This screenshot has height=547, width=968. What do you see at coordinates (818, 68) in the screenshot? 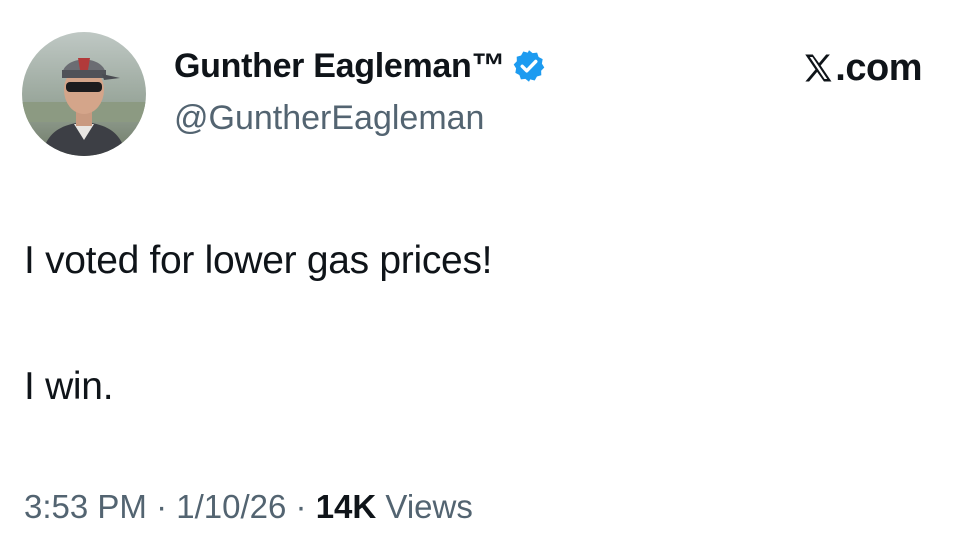
I see `x-logo-icon` at bounding box center [818, 68].